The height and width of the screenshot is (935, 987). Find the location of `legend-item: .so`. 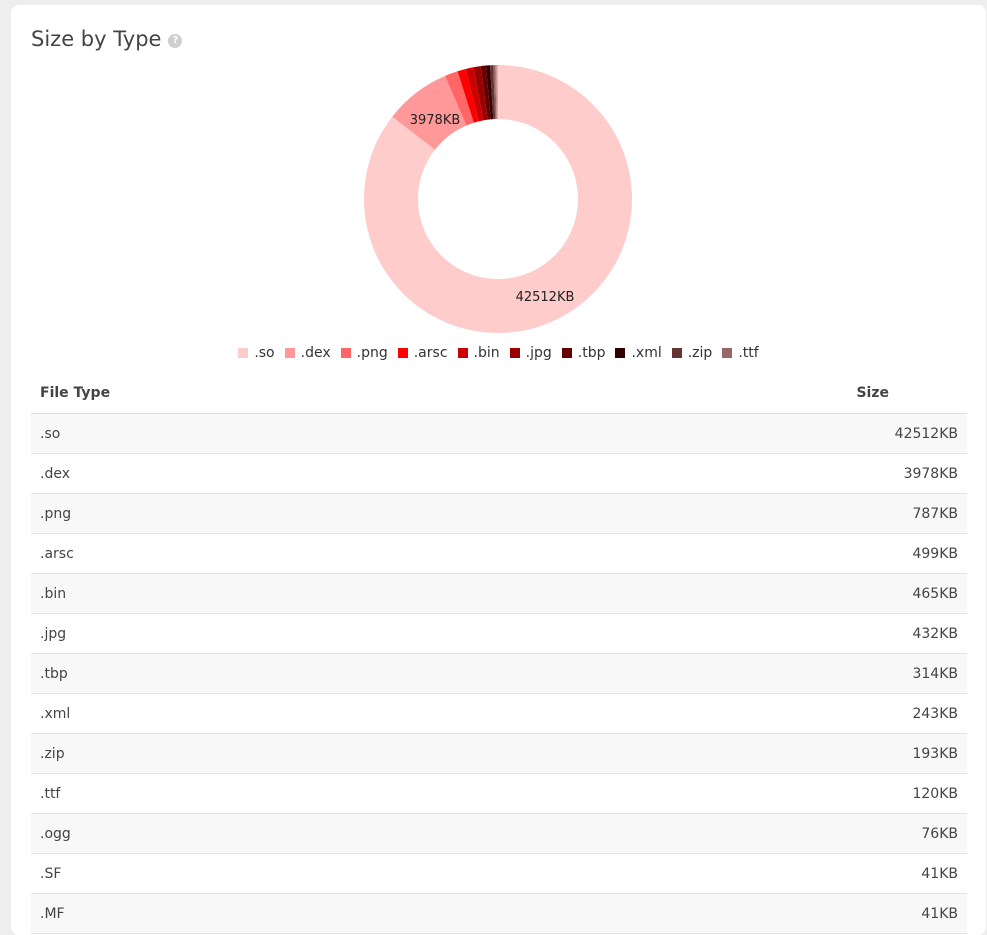

legend-item: .so is located at coordinates (256, 353).